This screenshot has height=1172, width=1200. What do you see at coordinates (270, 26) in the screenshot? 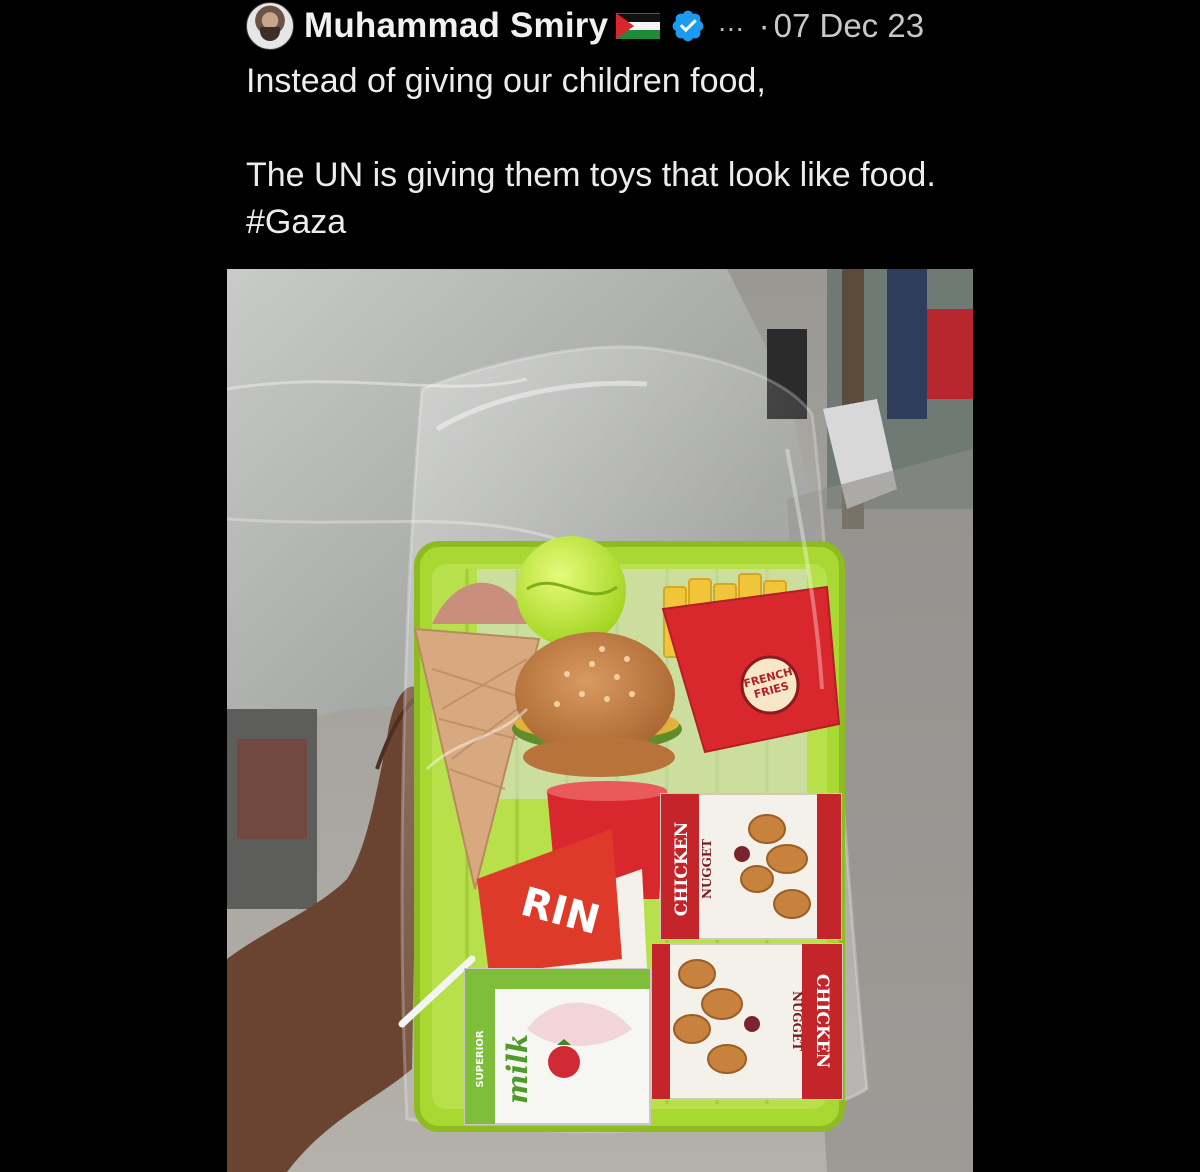
I see `avatar` at bounding box center [270, 26].